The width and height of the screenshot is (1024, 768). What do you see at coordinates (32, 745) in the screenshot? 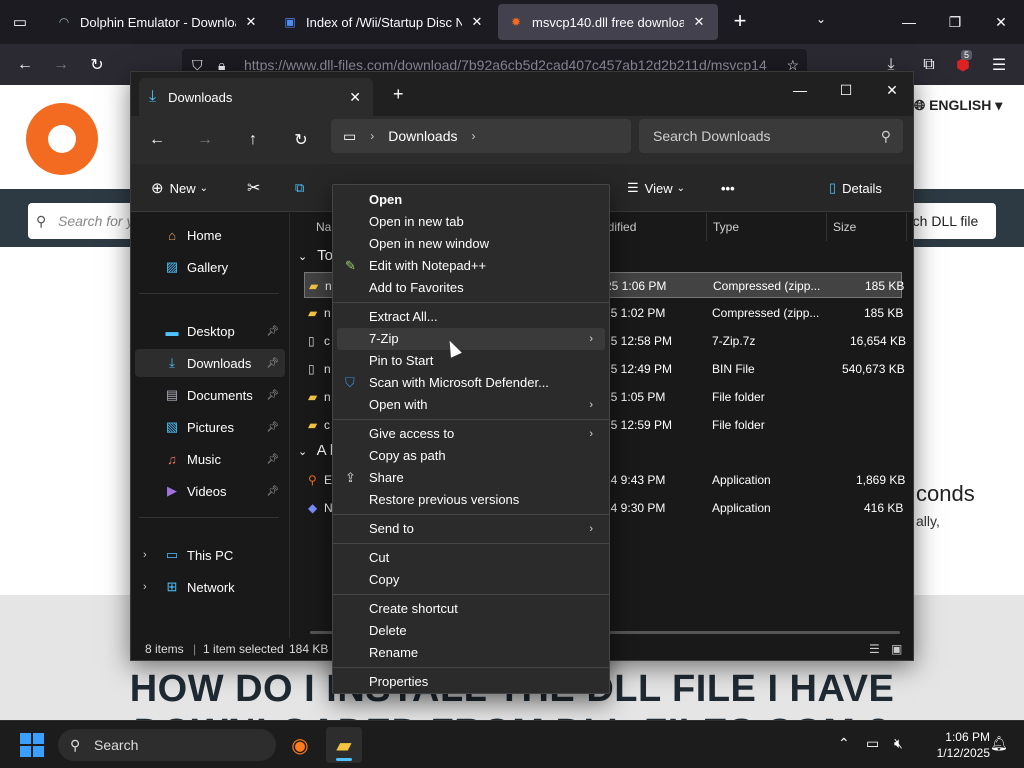
I see `start-button-icon` at bounding box center [32, 745].